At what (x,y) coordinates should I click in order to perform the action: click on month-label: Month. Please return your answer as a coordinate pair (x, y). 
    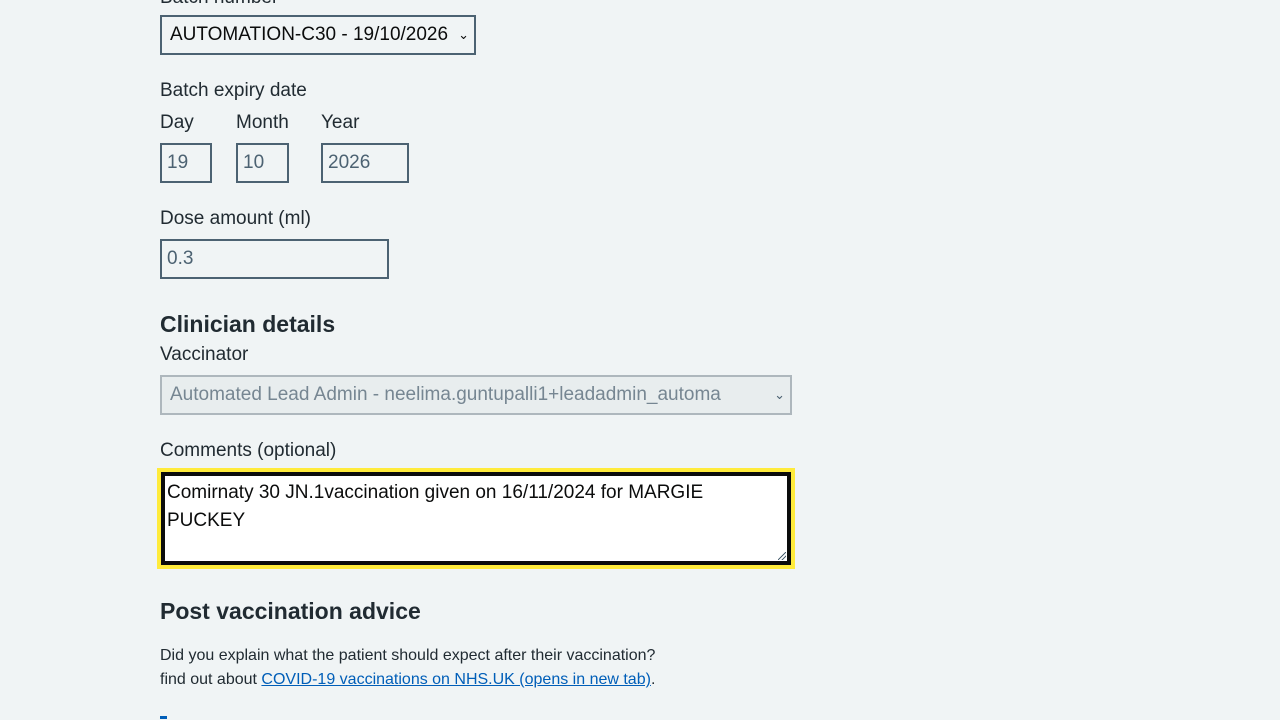
    Looking at the image, I should click on (262, 122).